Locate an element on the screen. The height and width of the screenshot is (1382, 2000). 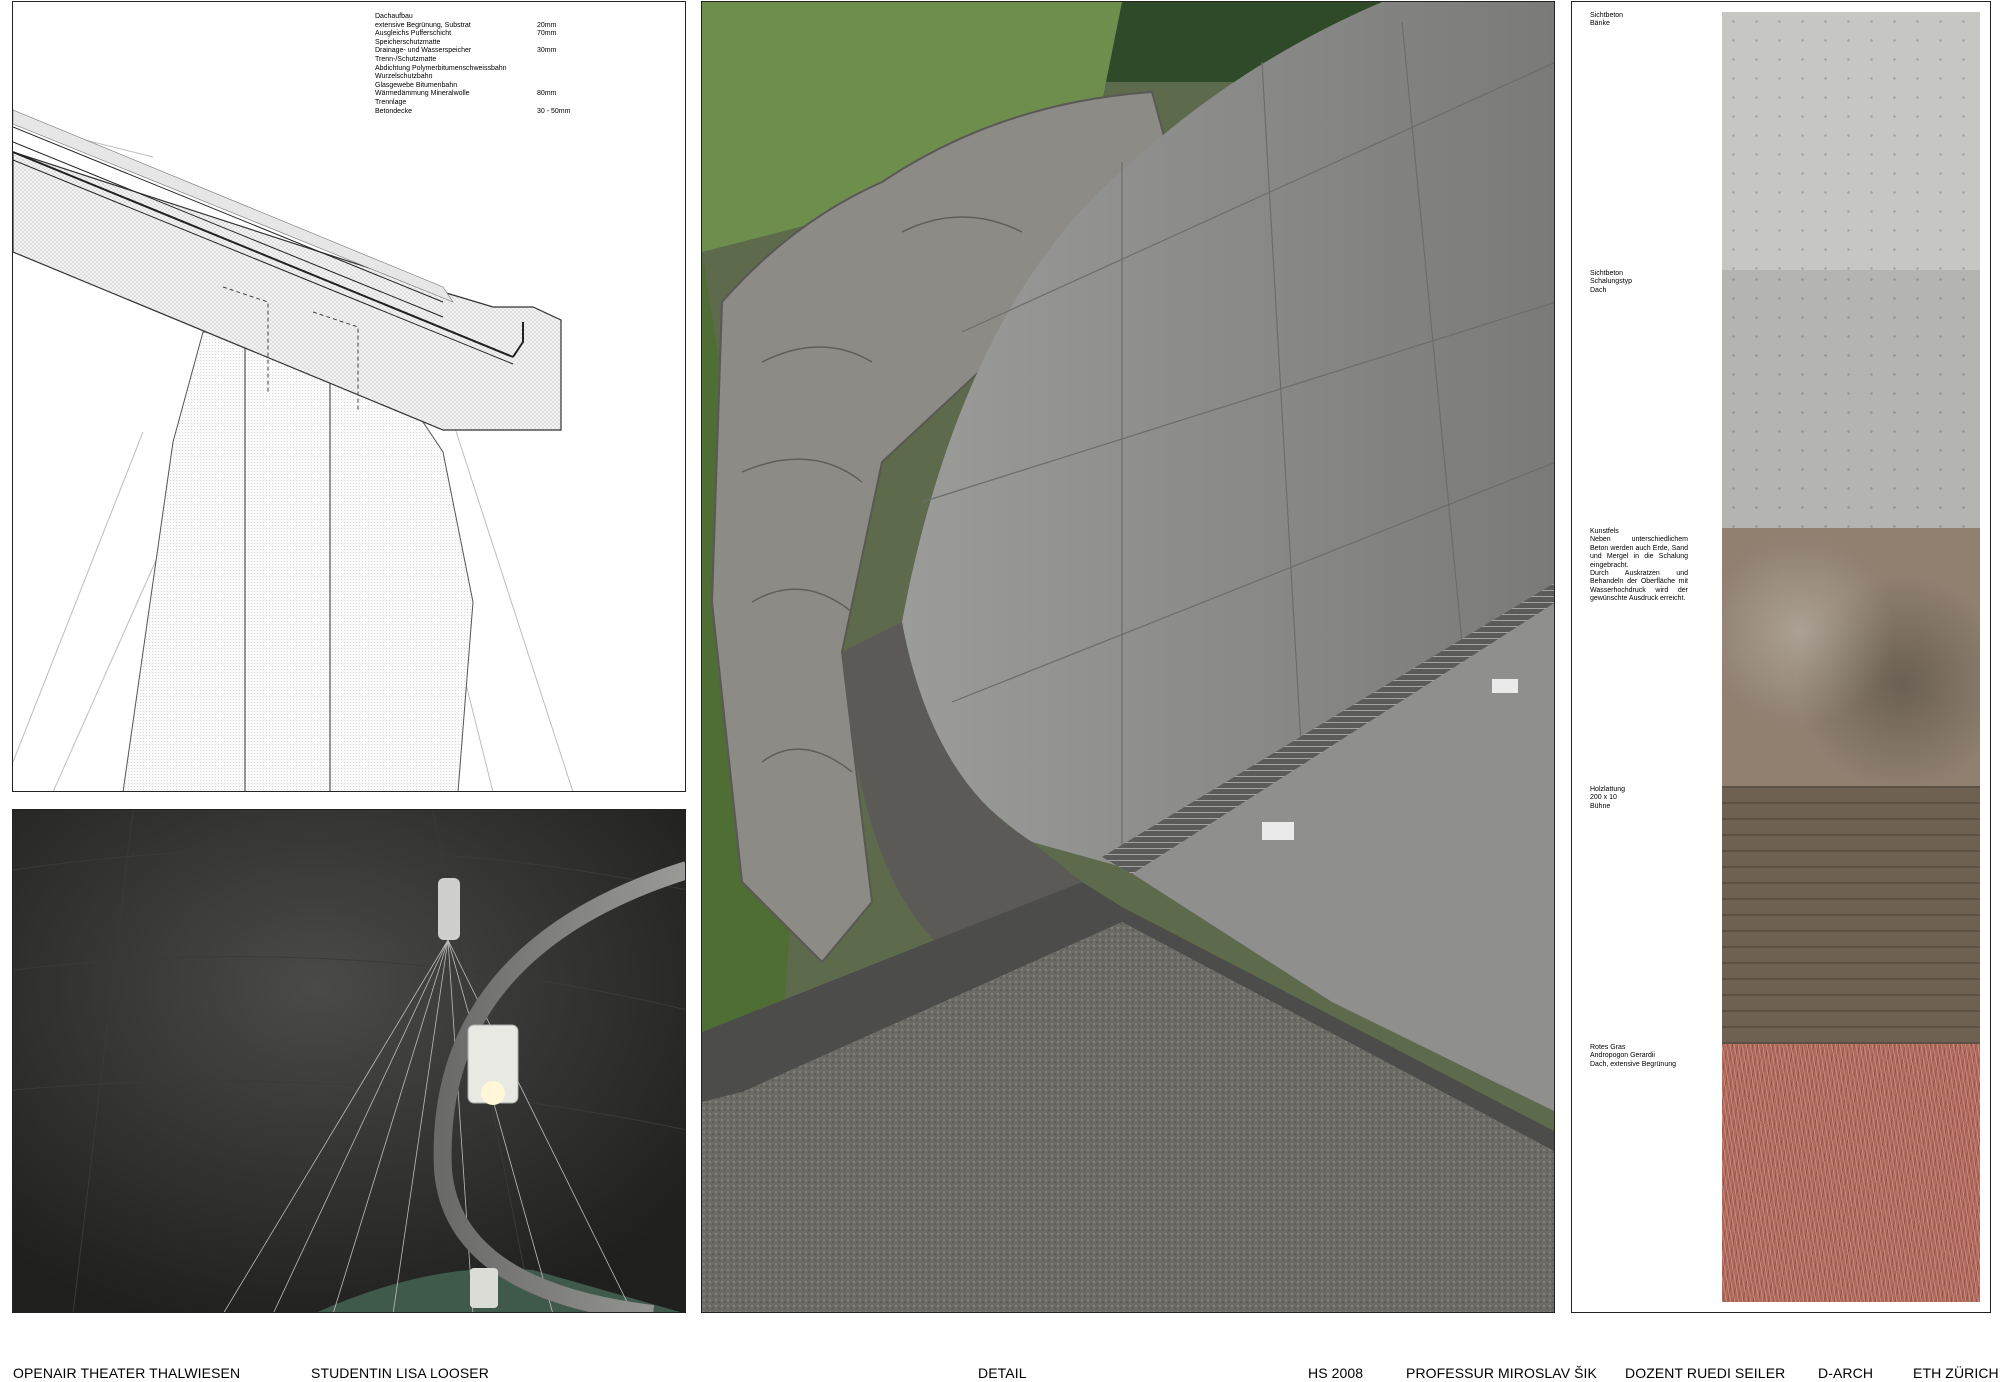
material-label: Sichtbeton Bänke is located at coordinates (1607, 20).